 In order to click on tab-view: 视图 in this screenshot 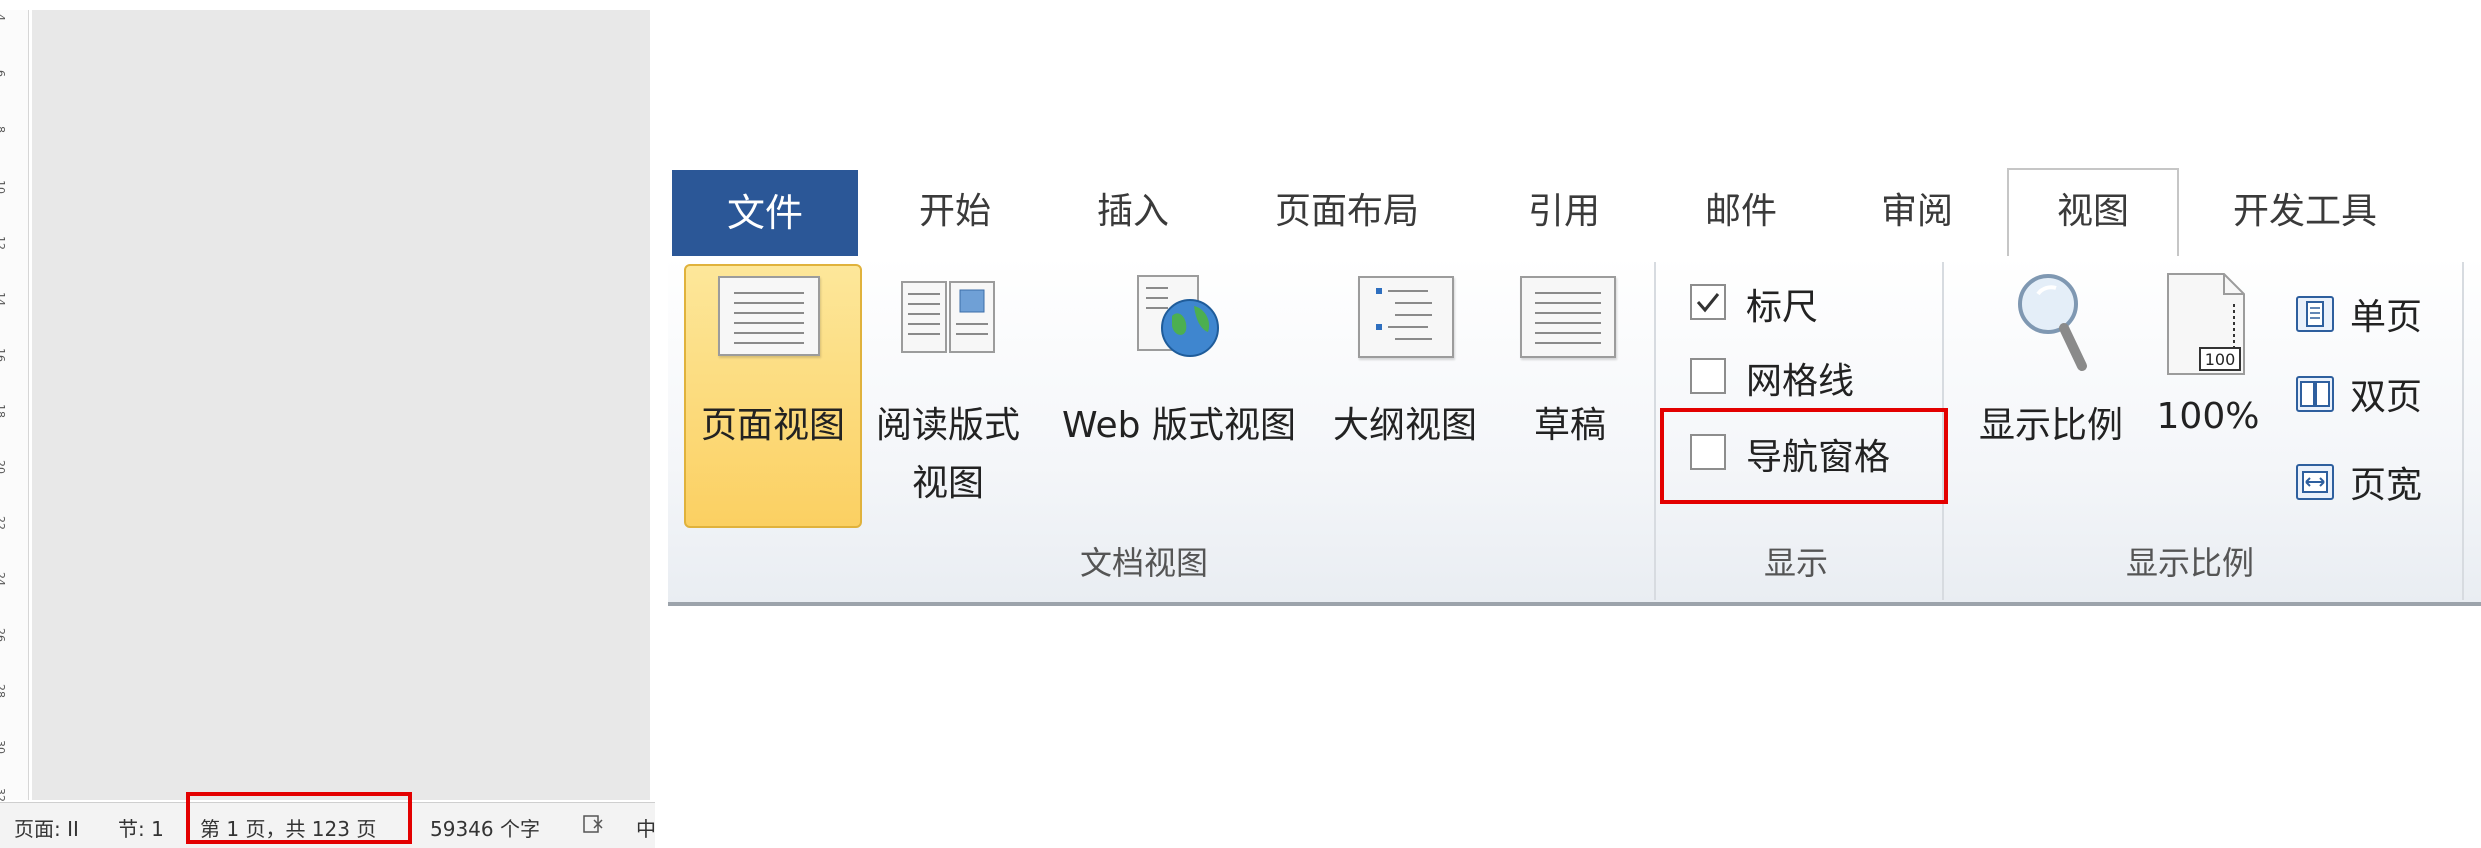, I will do `click(2093, 212)`.